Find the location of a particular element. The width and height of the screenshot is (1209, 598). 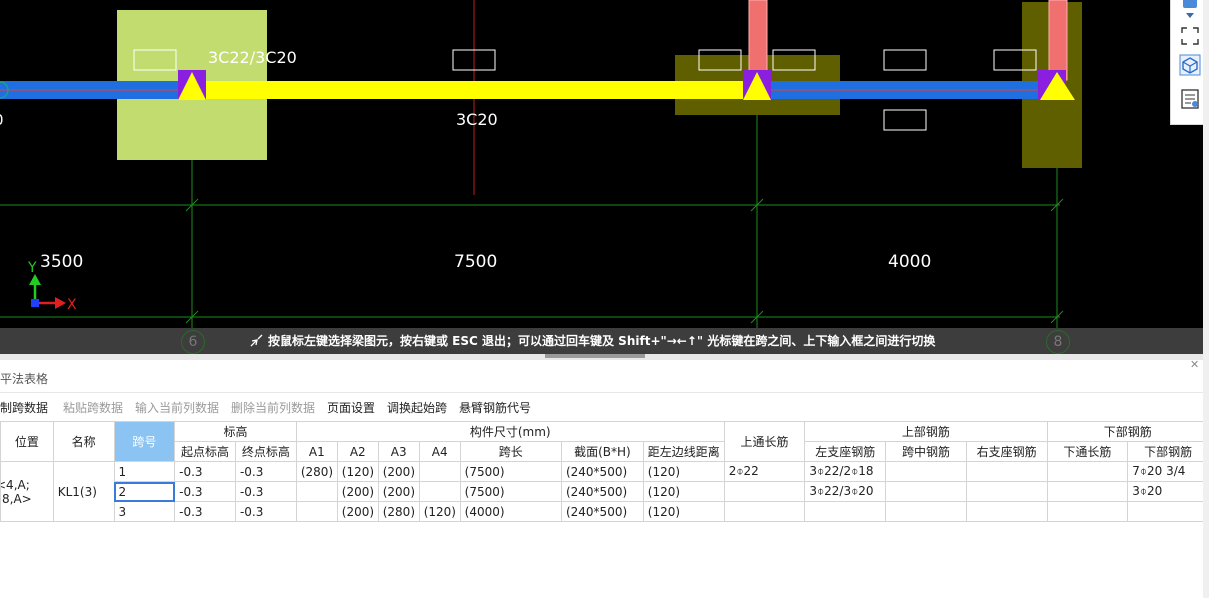

dimension-label-mid: 7500 is located at coordinates (475, 262).